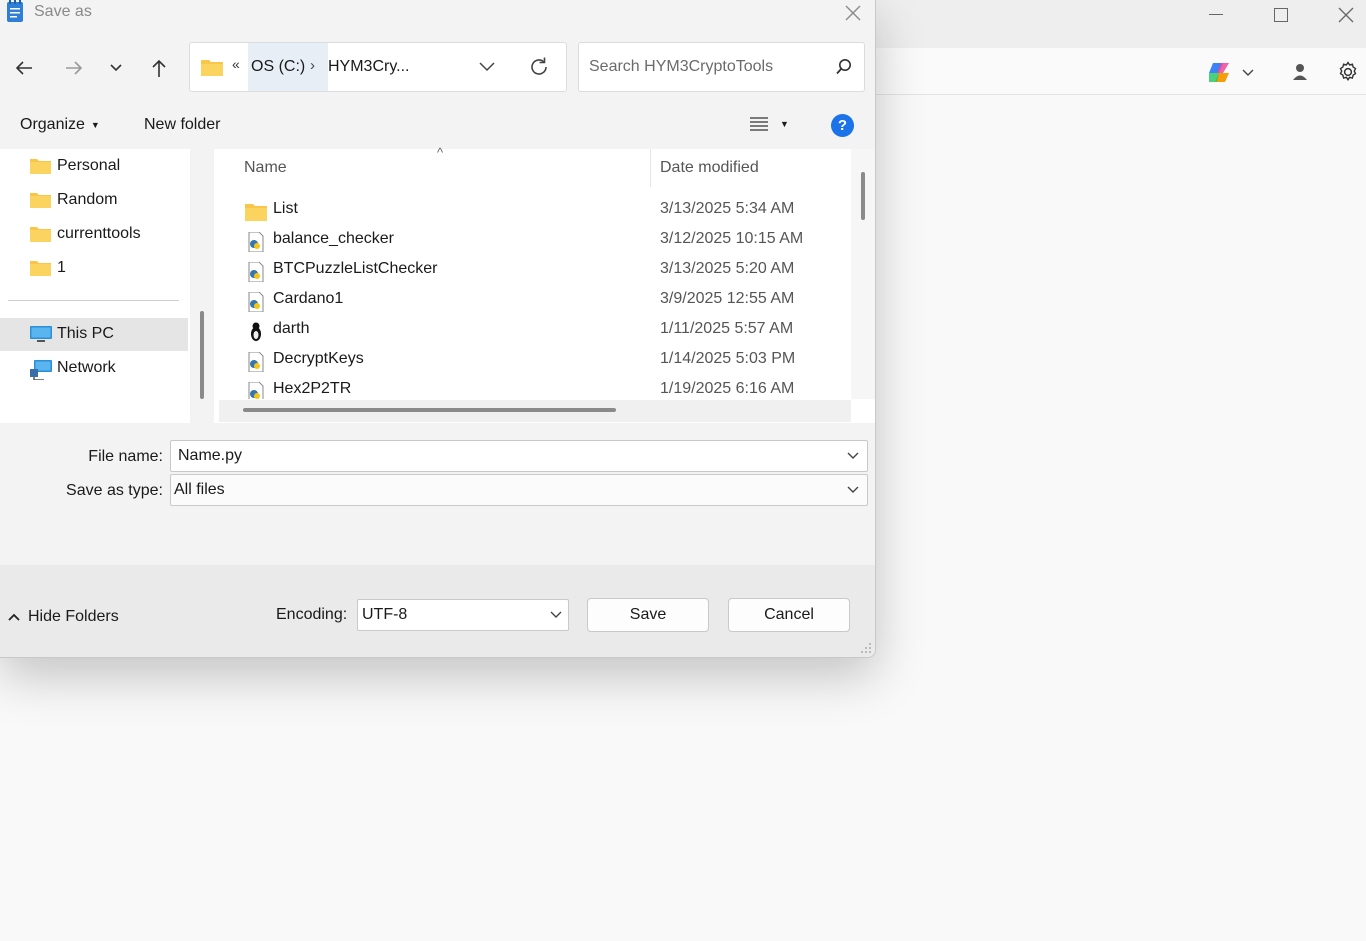 This screenshot has height=941, width=1366. What do you see at coordinates (24, 68) in the screenshot?
I see `back-button` at bounding box center [24, 68].